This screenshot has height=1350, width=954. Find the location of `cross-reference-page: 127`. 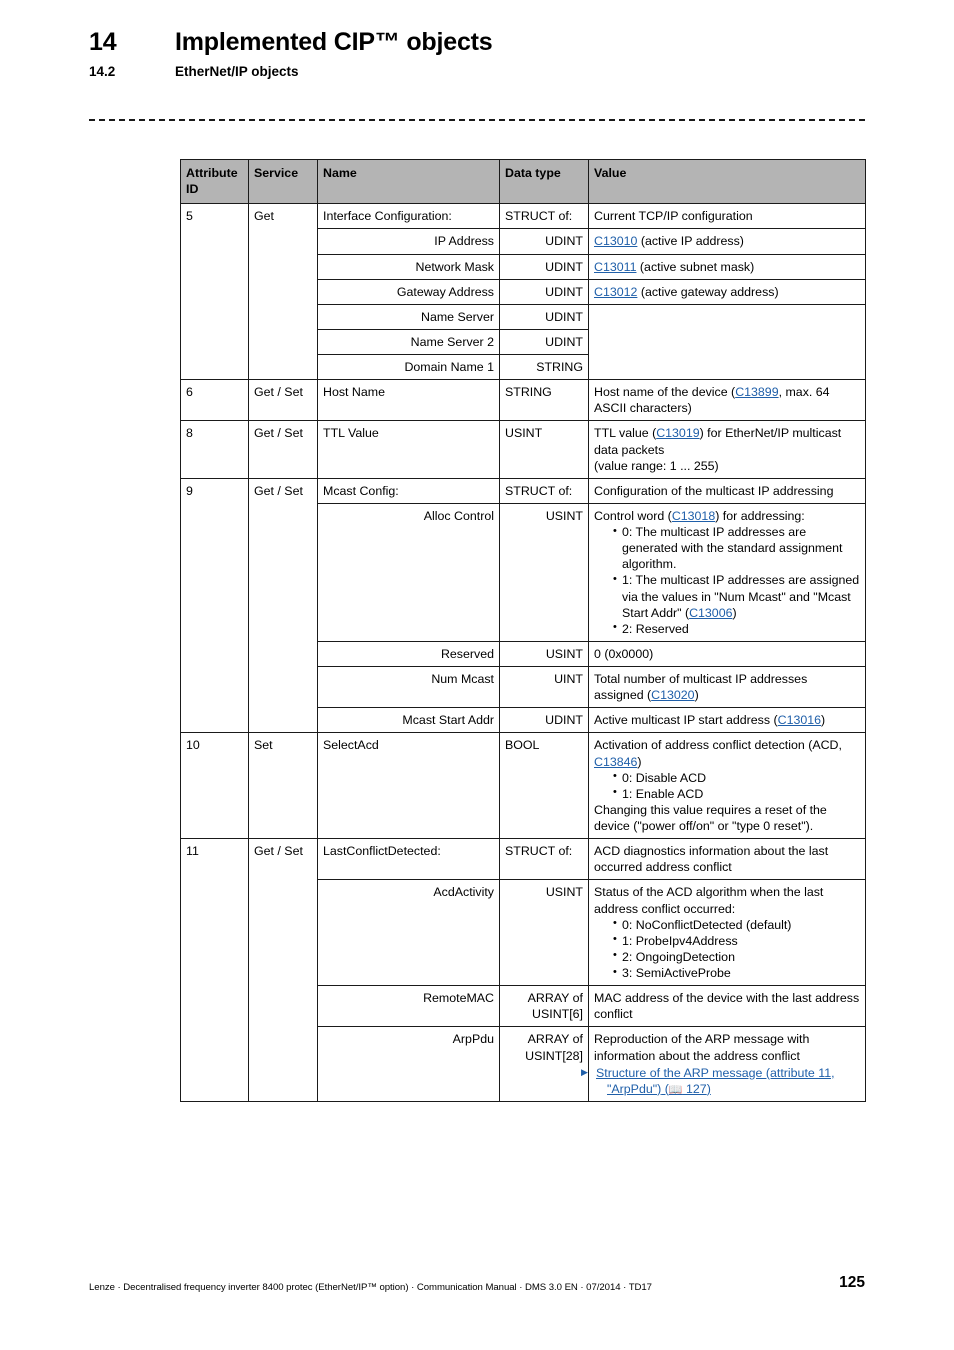

cross-reference-page: 127 is located at coordinates (696, 1088).